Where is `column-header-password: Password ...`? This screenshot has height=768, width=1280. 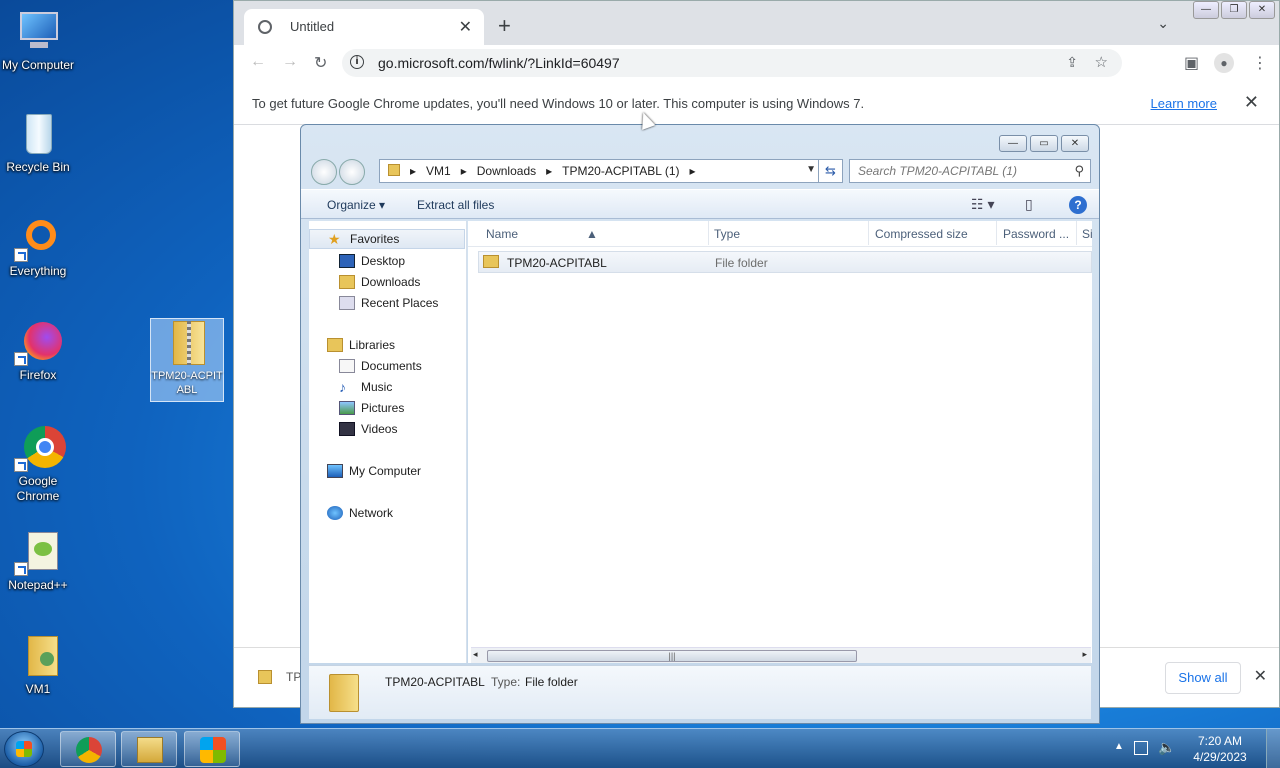 column-header-password: Password ... is located at coordinates (1036, 234).